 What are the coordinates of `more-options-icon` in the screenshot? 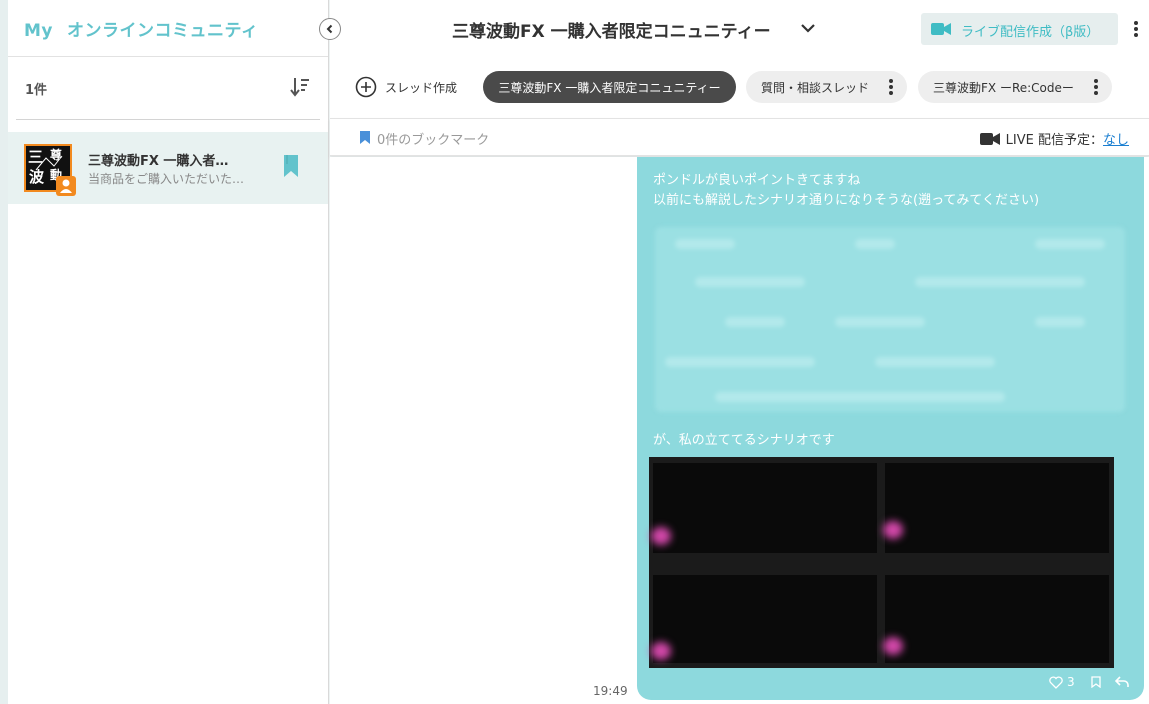 It's located at (1136, 29).